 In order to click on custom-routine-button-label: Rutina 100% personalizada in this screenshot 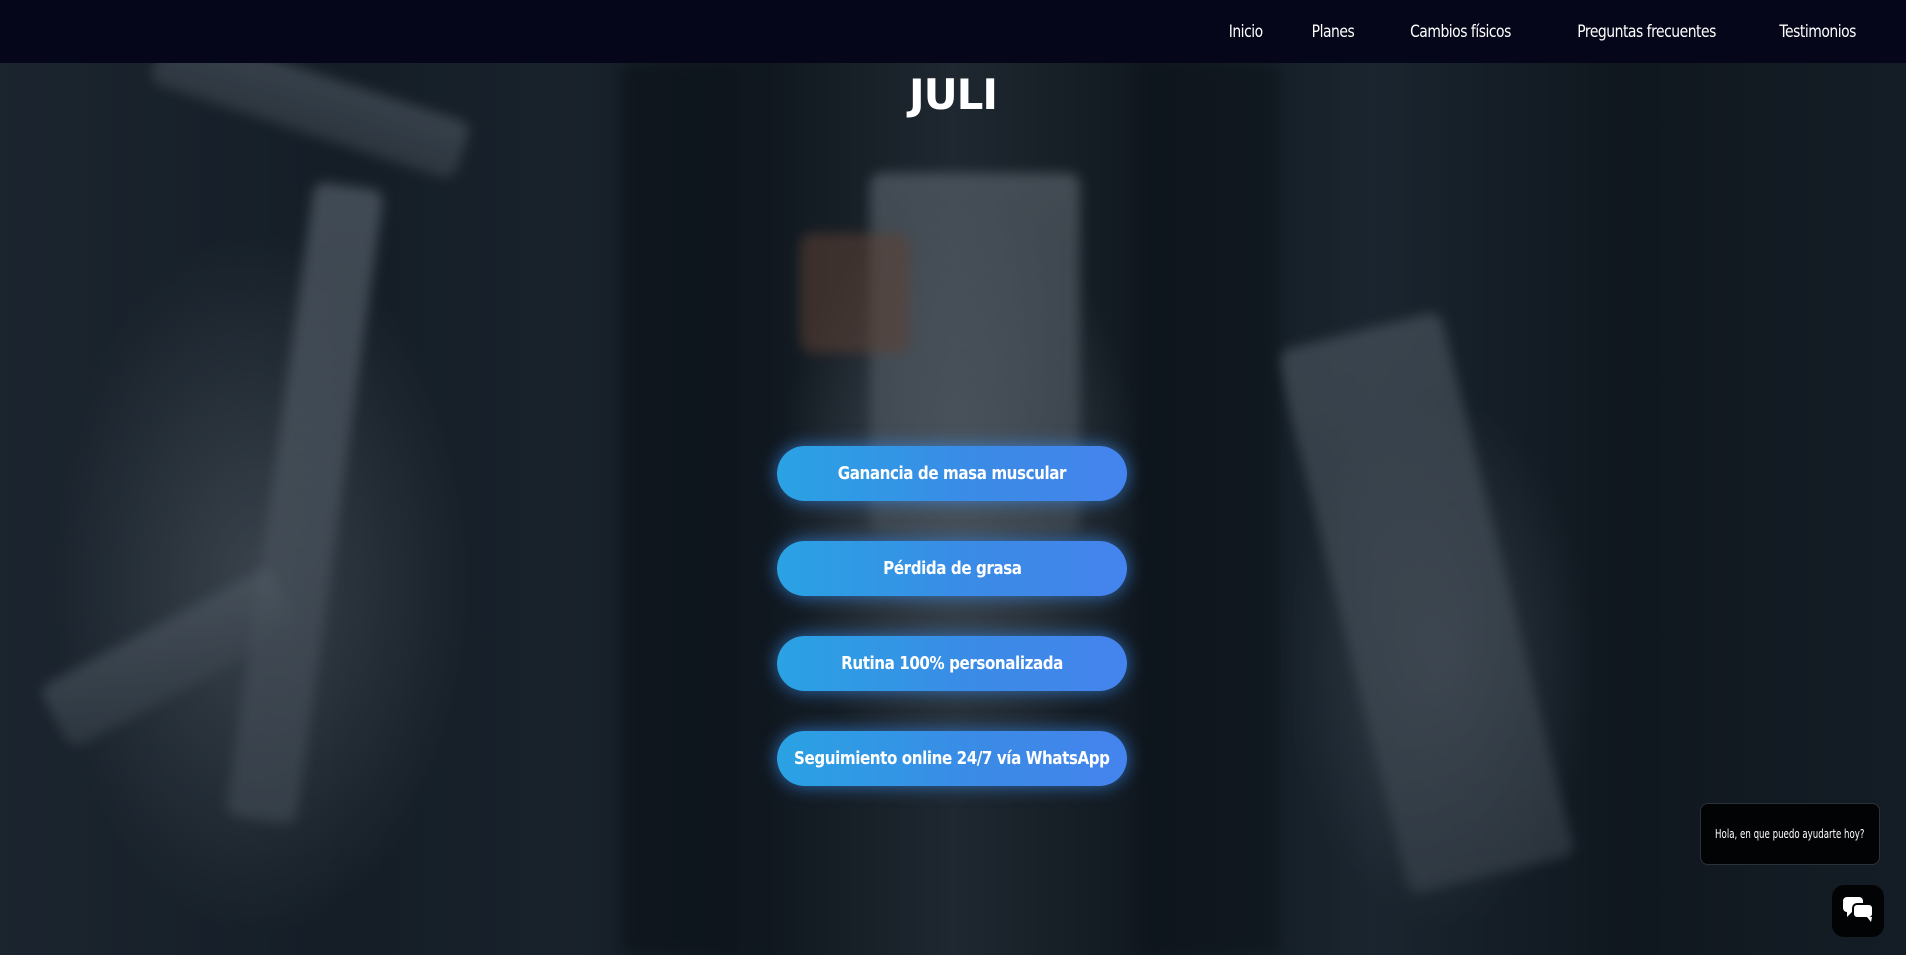, I will do `click(952, 663)`.